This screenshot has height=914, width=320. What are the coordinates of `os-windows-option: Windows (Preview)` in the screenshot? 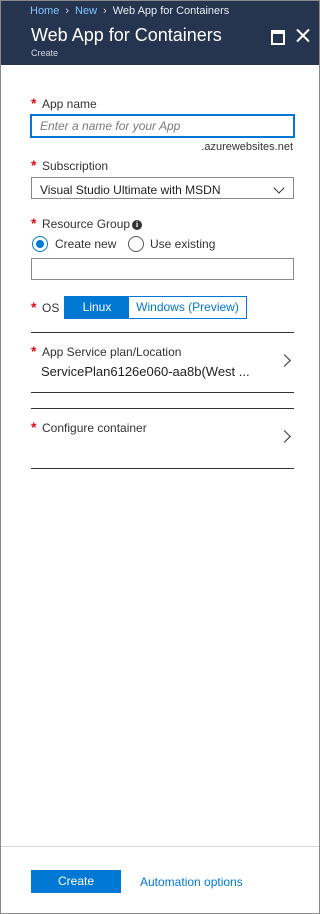 It's located at (187, 307).